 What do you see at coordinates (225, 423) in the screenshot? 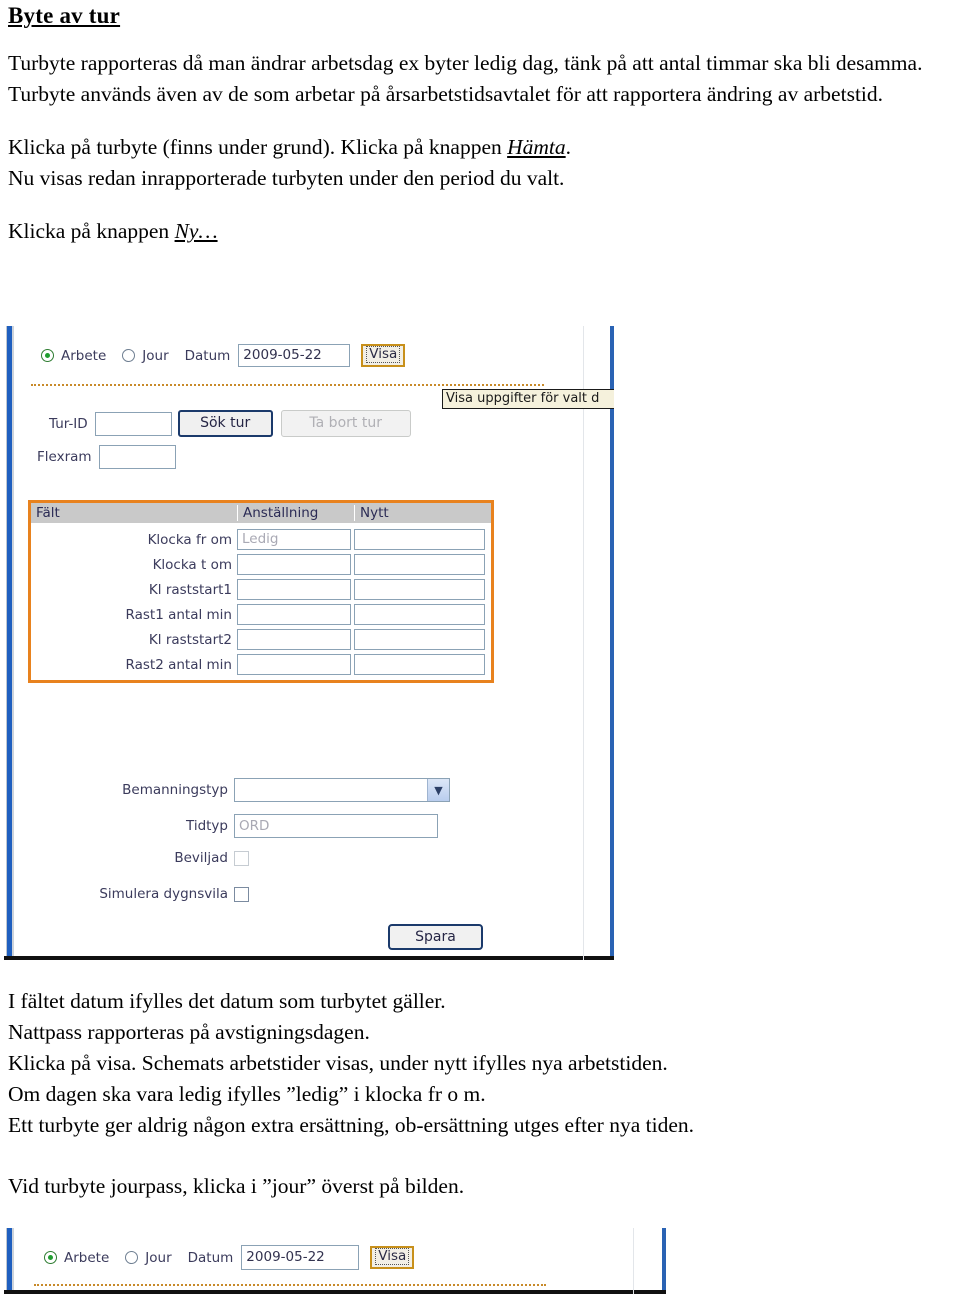
I see `sok-tur-button: Sök tur` at bounding box center [225, 423].